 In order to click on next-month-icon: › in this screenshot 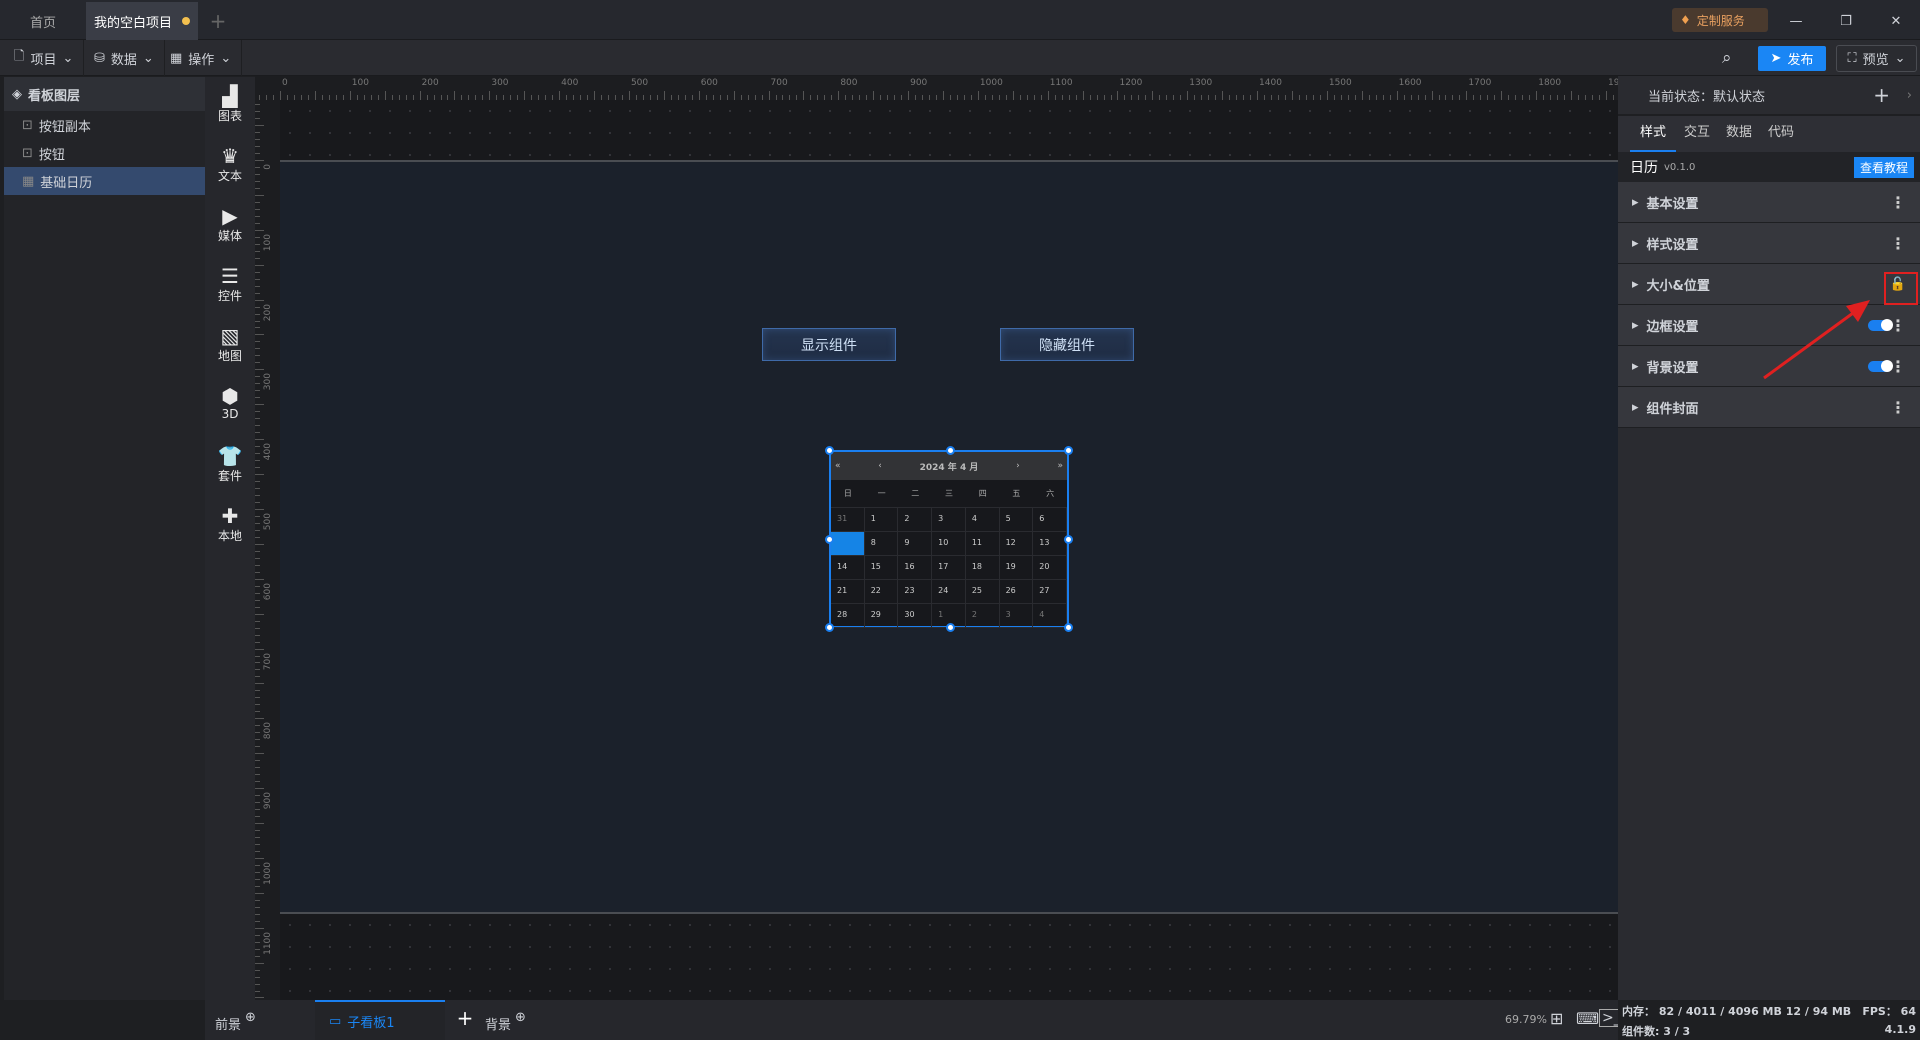, I will do `click(1018, 466)`.